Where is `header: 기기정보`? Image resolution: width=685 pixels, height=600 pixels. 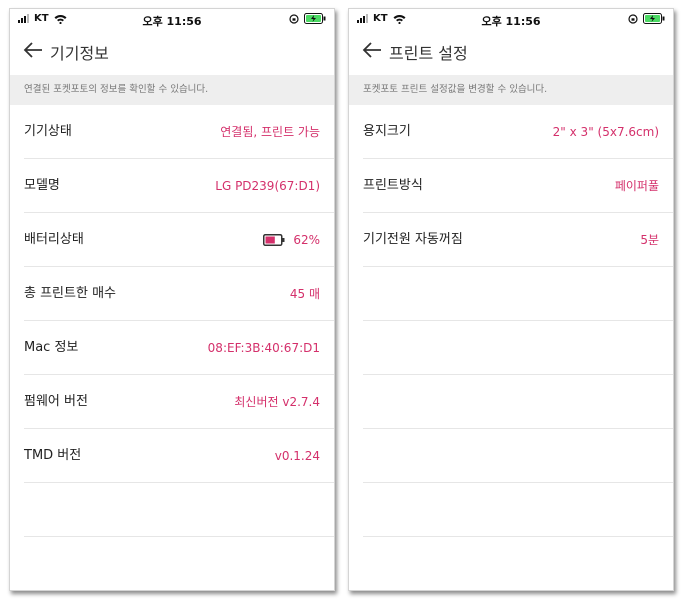 header: 기기정보 is located at coordinates (172, 52).